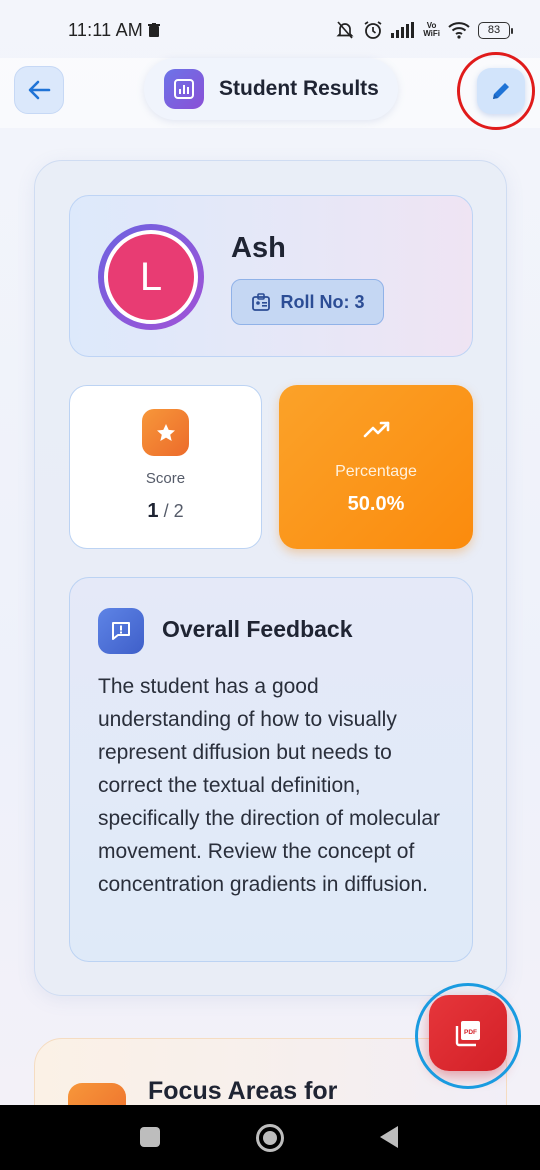  Describe the element at coordinates (403, 30) in the screenshot. I see `signal-icon` at that location.